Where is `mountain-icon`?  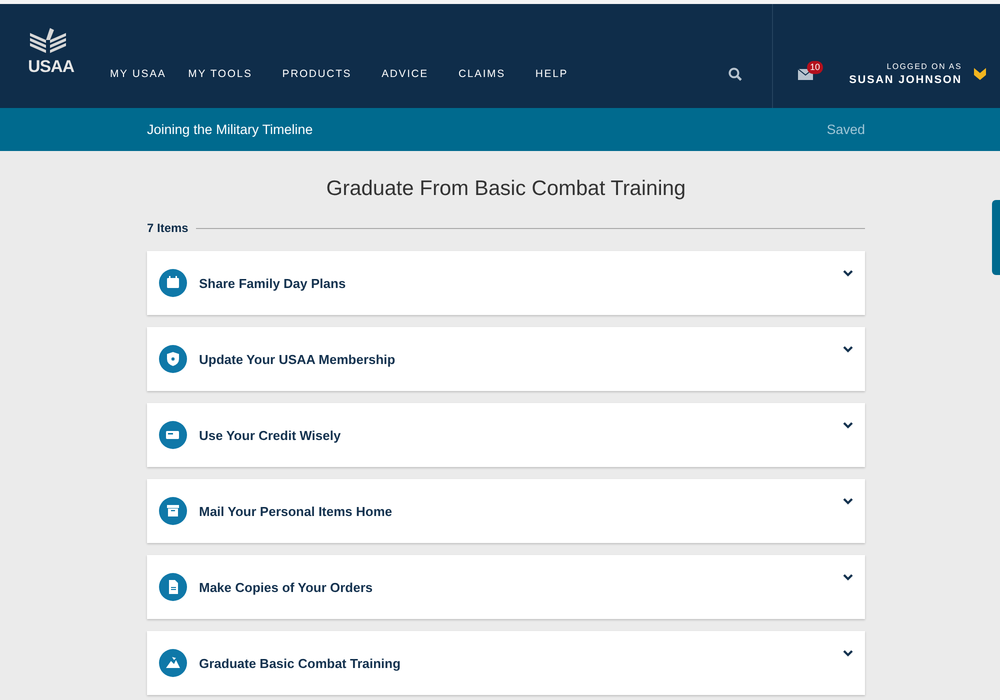
mountain-icon is located at coordinates (173, 663).